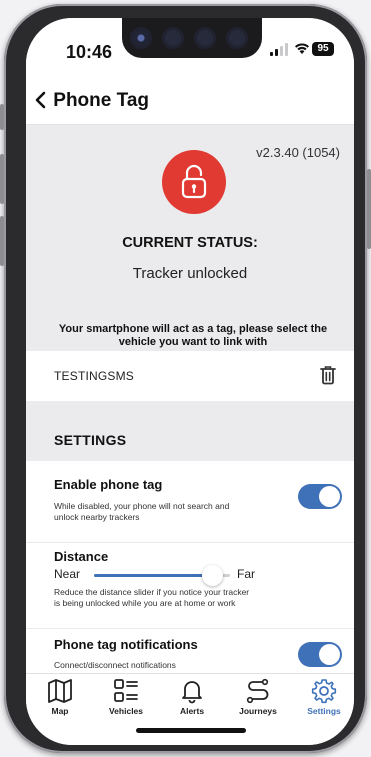 This screenshot has width=371, height=757. I want to click on app-version: v2.3.40 (1054), so click(298, 152).